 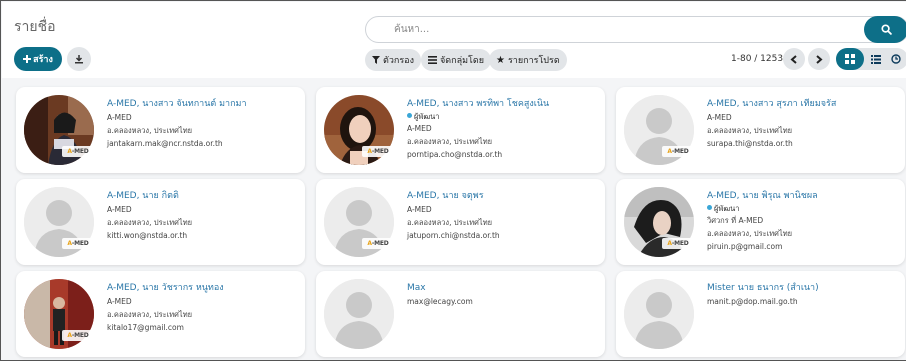 I want to click on view-switcher, so click(x=871, y=59).